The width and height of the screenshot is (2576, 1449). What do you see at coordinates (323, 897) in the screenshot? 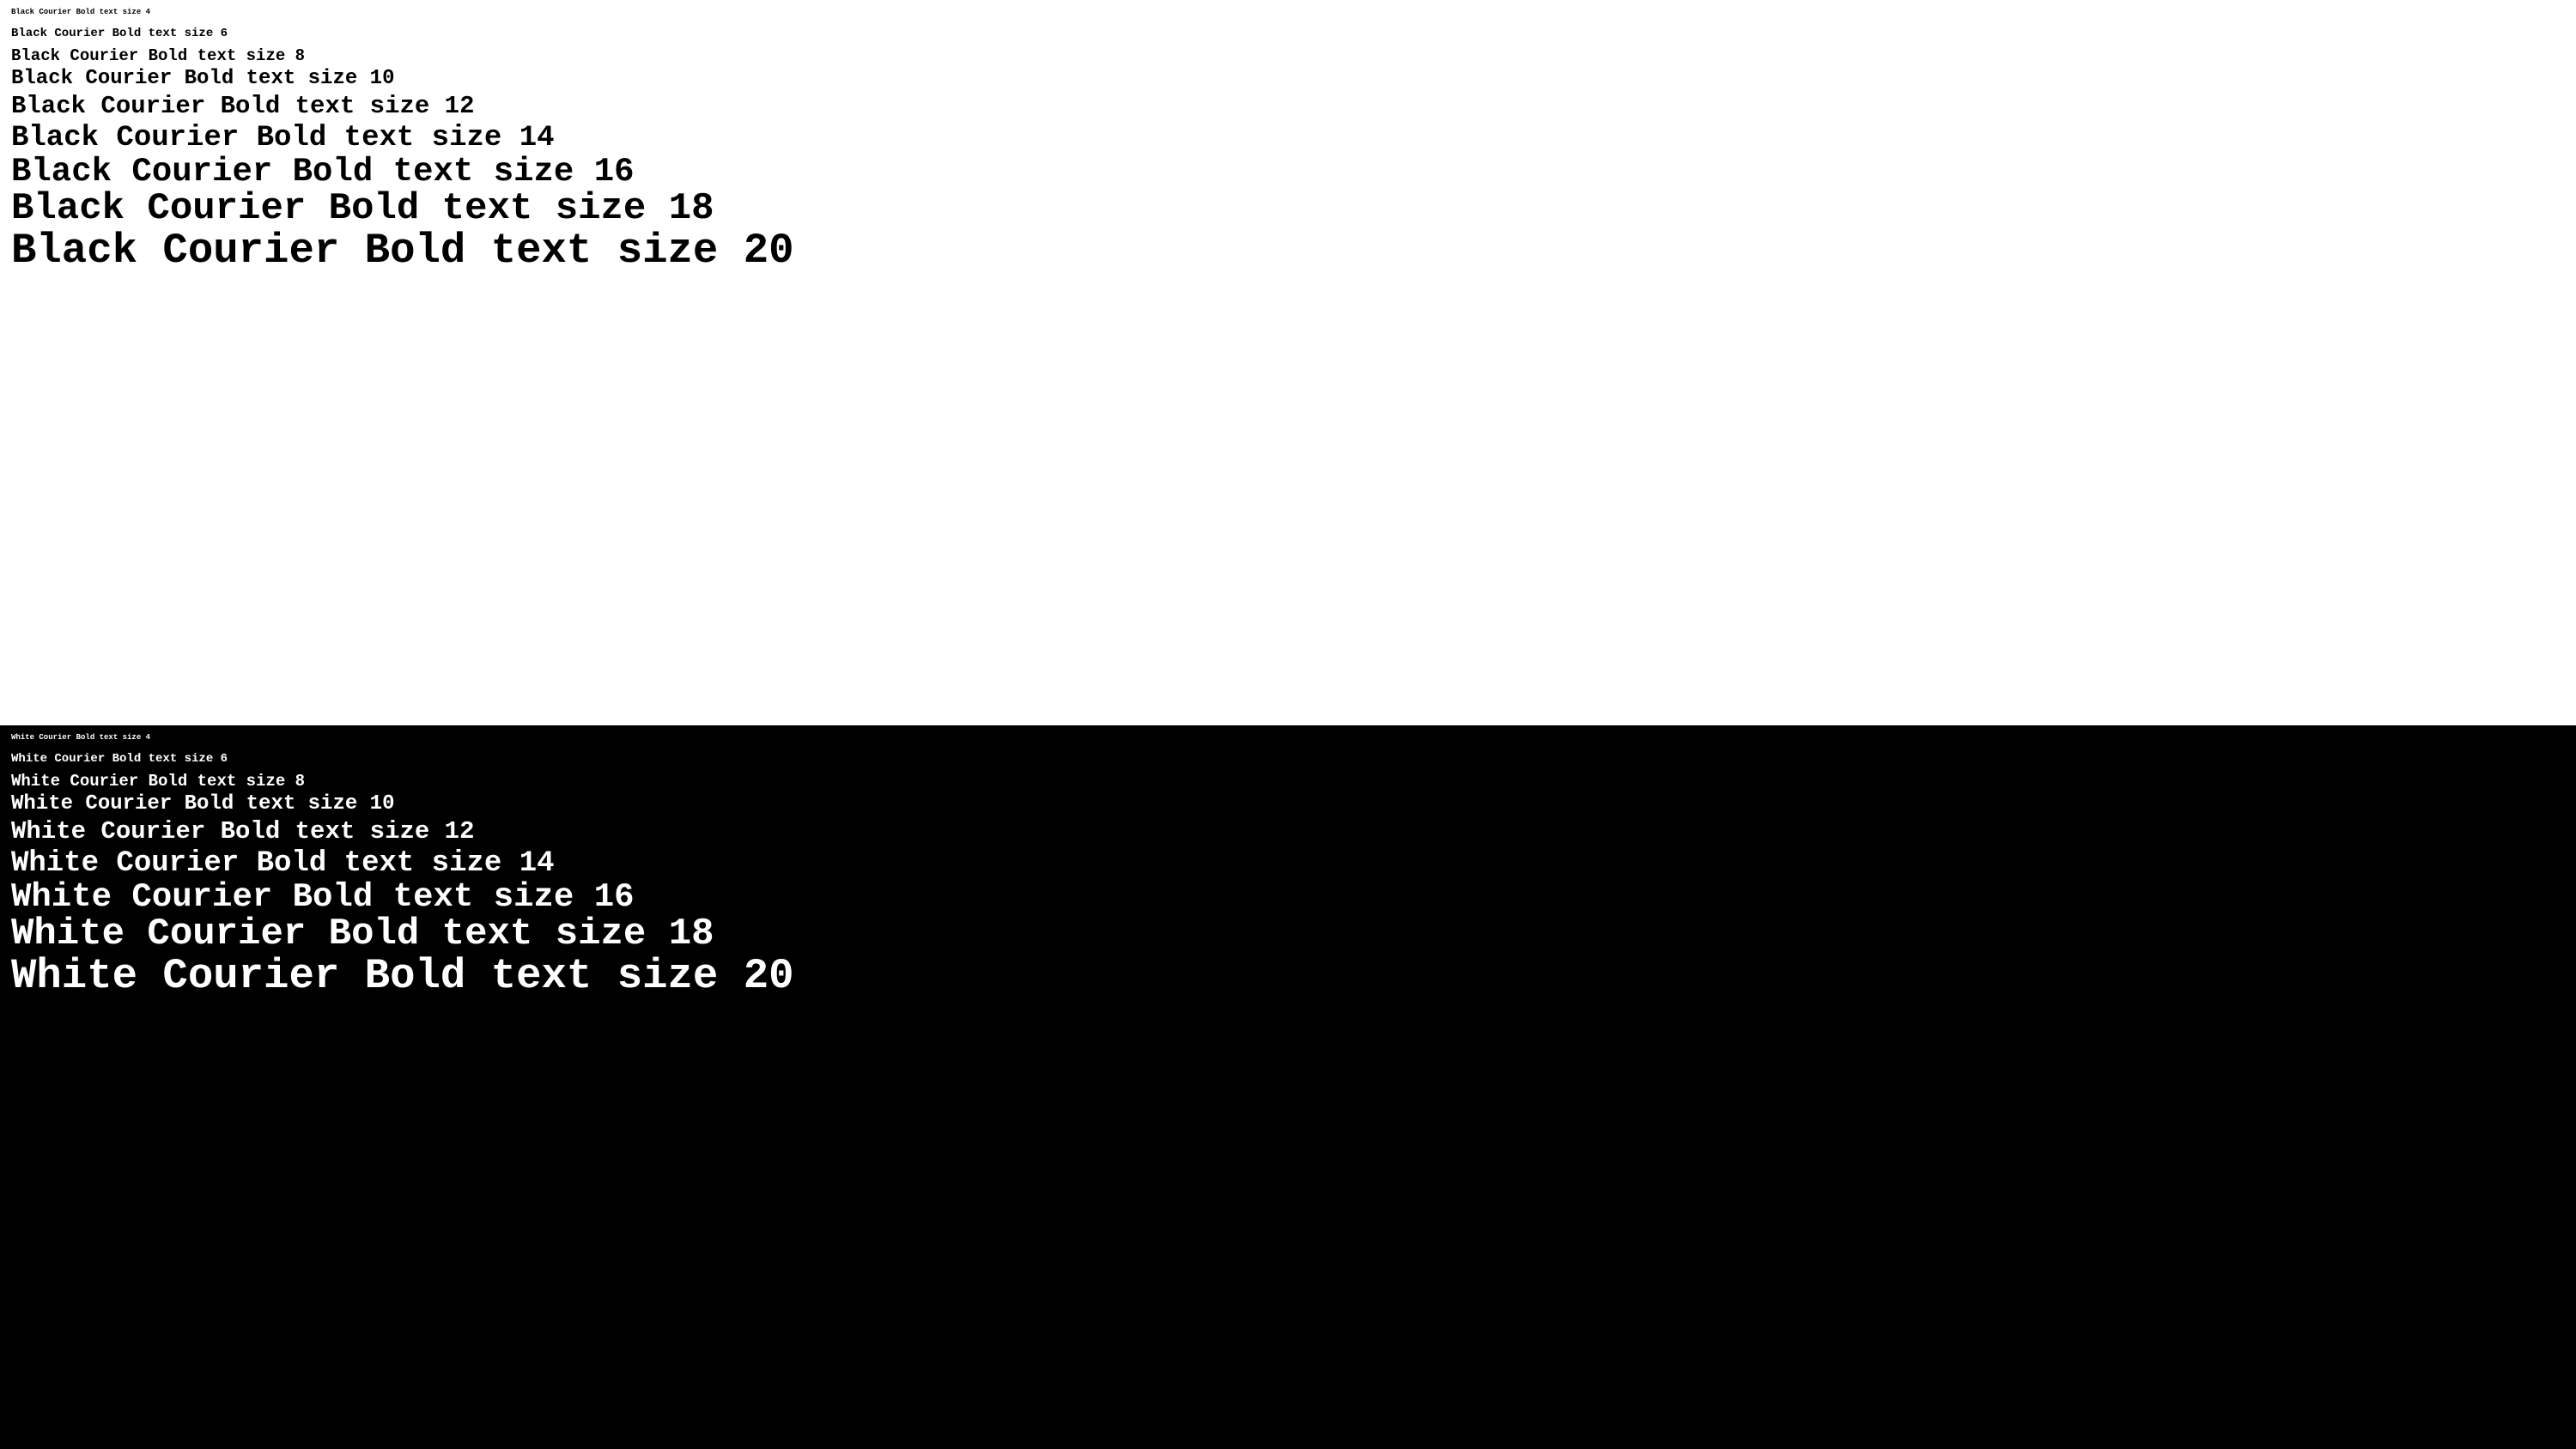
I see `specimen-line-white-size-16: White Courier Bold text size 16` at bounding box center [323, 897].